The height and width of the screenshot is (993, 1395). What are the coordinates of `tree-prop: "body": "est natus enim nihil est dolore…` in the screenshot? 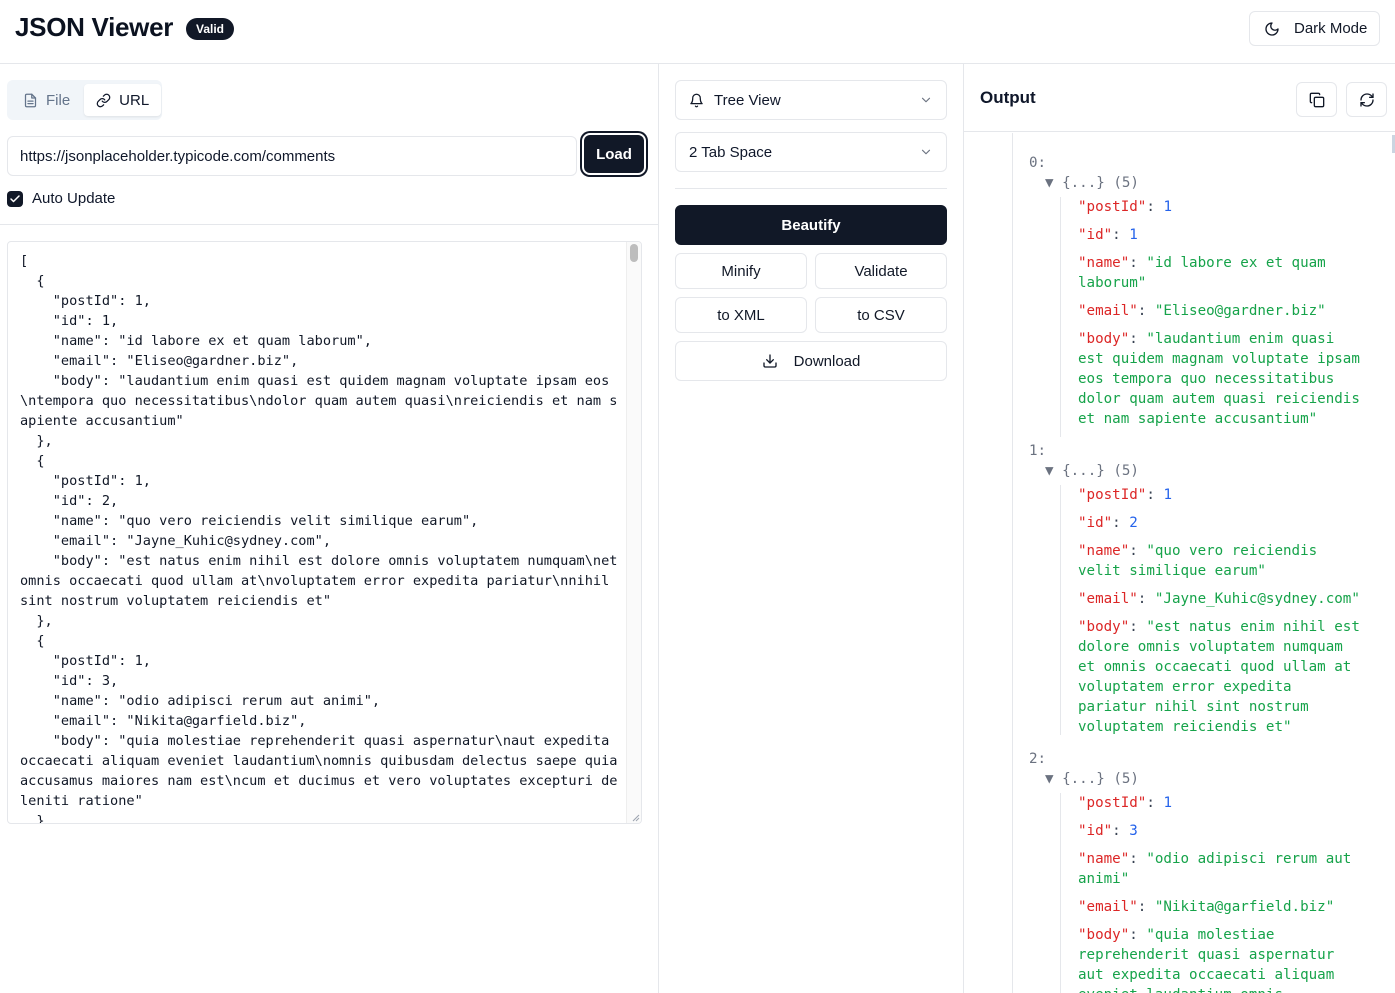 It's located at (1219, 677).